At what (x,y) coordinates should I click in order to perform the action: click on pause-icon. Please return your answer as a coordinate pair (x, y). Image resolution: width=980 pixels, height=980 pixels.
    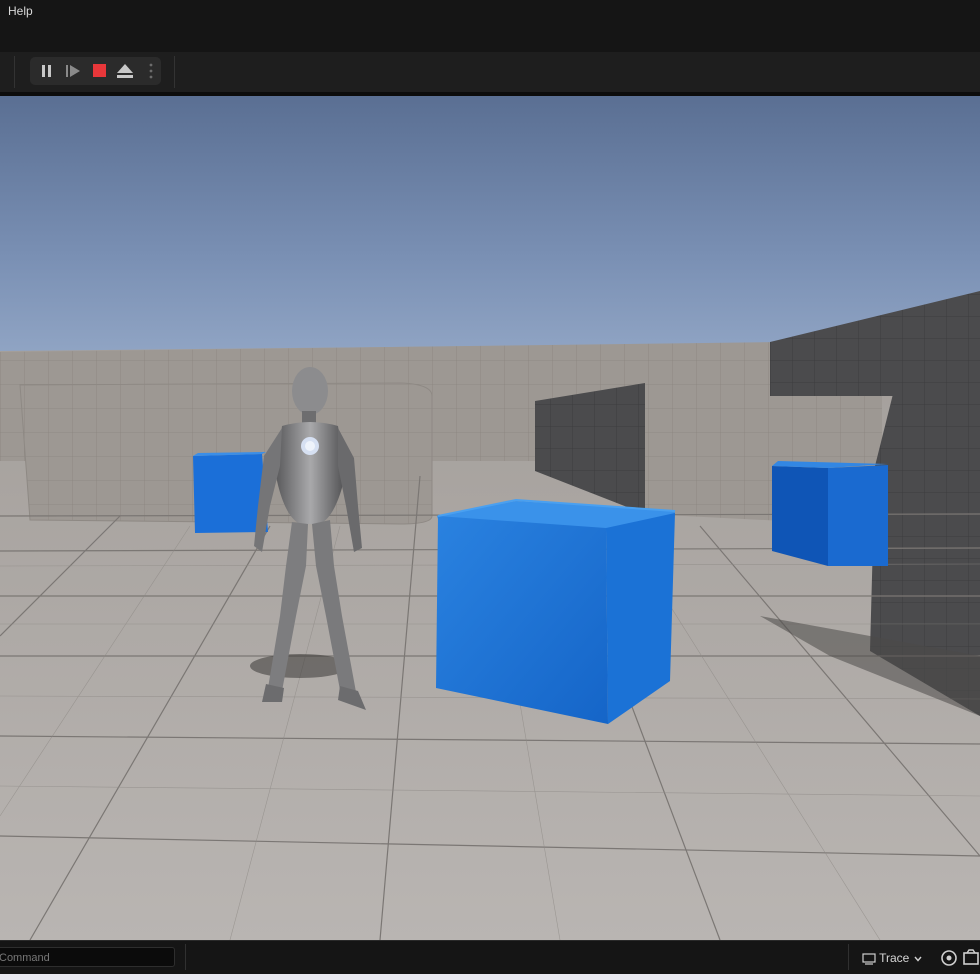
    Looking at the image, I should click on (47, 71).